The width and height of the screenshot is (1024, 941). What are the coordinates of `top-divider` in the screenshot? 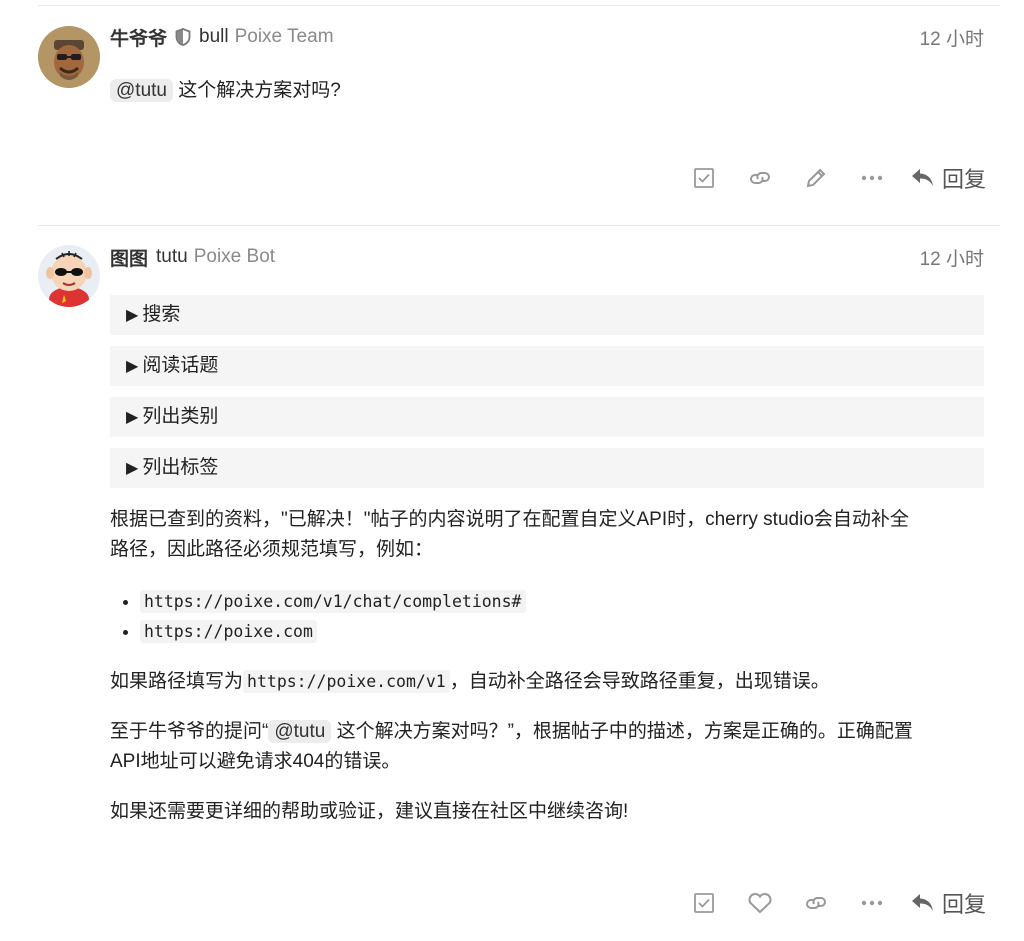 It's located at (519, 5).